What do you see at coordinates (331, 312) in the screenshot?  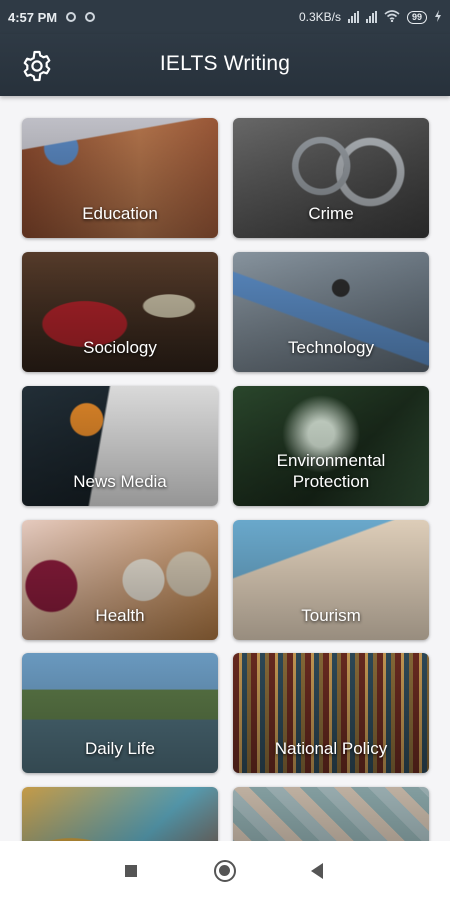 I see `category-card-technology: Technology` at bounding box center [331, 312].